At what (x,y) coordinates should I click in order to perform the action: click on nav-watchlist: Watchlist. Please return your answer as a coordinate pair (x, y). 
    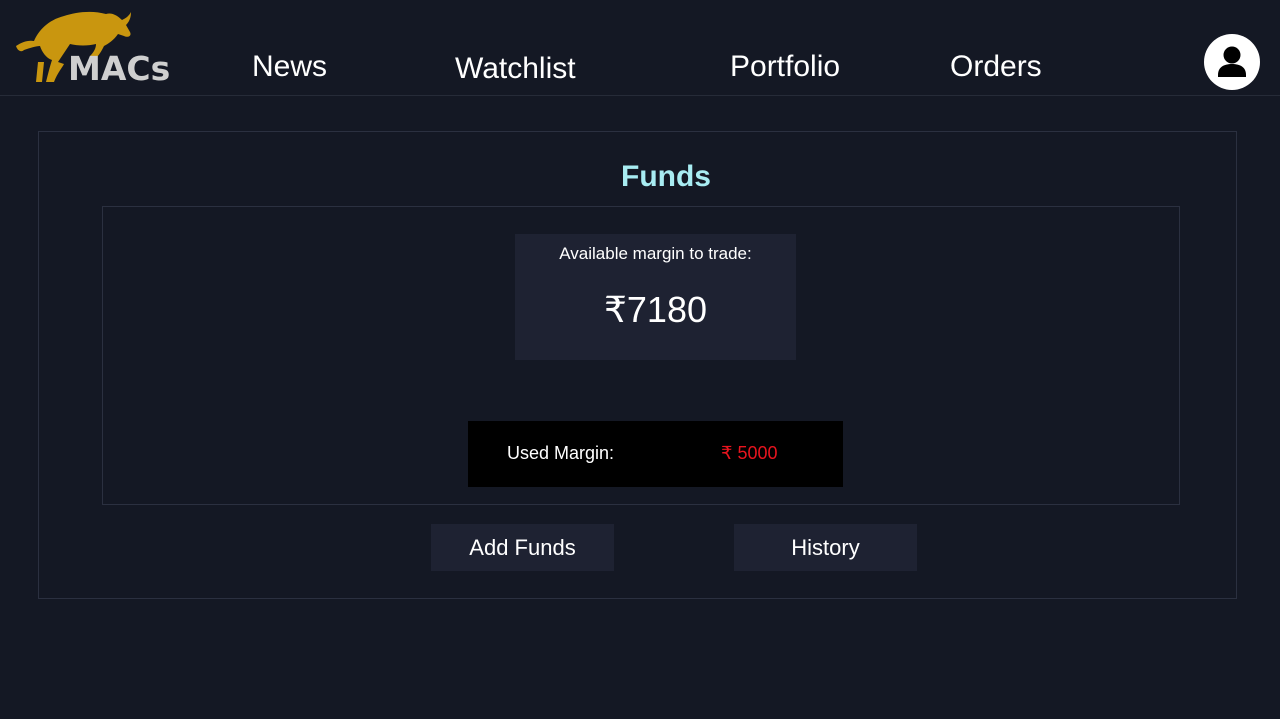
    Looking at the image, I should click on (515, 69).